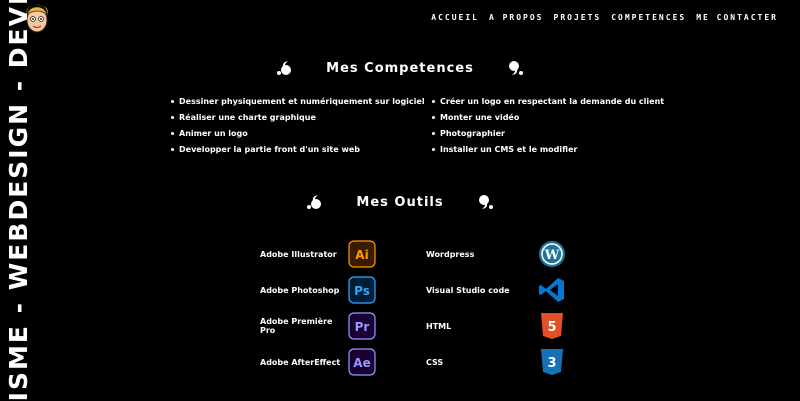 The image size is (800, 401). Describe the element at coordinates (562, 149) in the screenshot. I see `list-item: Installer un CMS et le modifier` at that location.